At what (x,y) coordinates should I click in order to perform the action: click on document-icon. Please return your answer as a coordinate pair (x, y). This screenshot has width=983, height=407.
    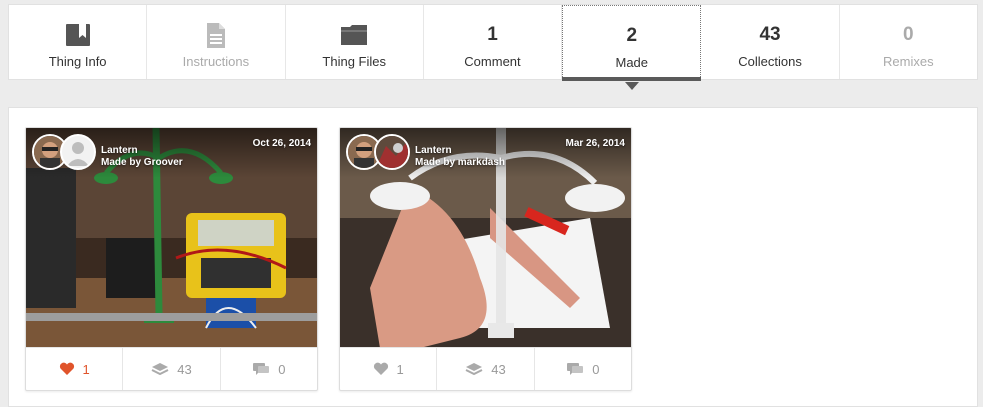
    Looking at the image, I should click on (215, 35).